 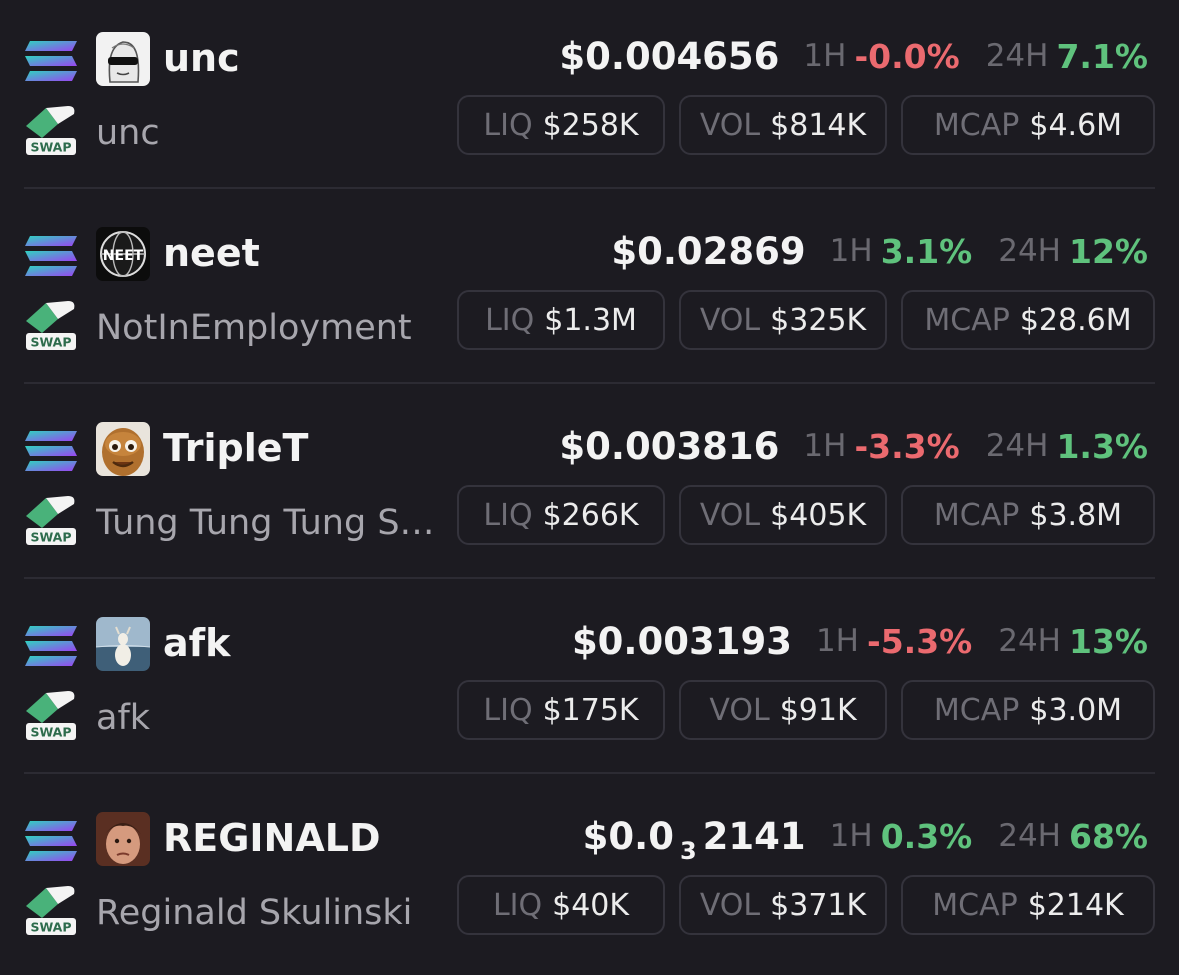 I want to click on change-24h: 13%, so click(x=1108, y=641).